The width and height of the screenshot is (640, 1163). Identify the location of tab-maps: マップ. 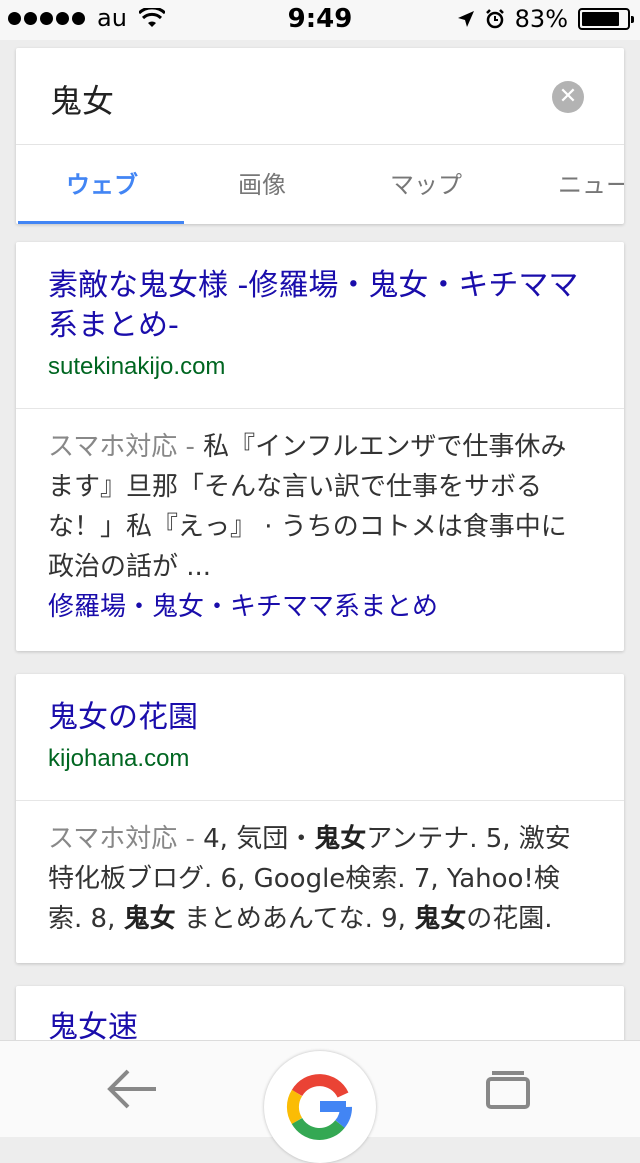
(426, 184).